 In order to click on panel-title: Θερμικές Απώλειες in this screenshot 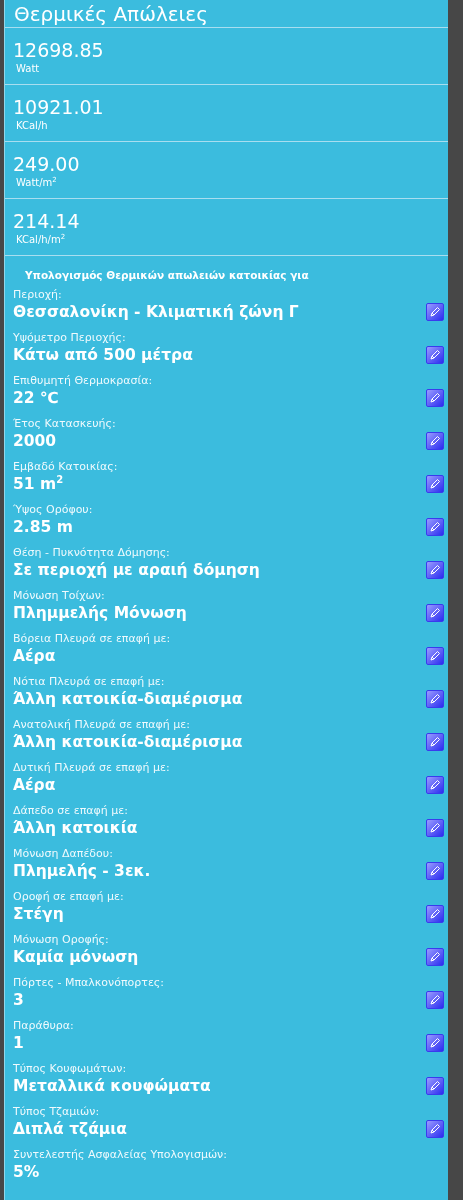, I will do `click(110, 14)`.